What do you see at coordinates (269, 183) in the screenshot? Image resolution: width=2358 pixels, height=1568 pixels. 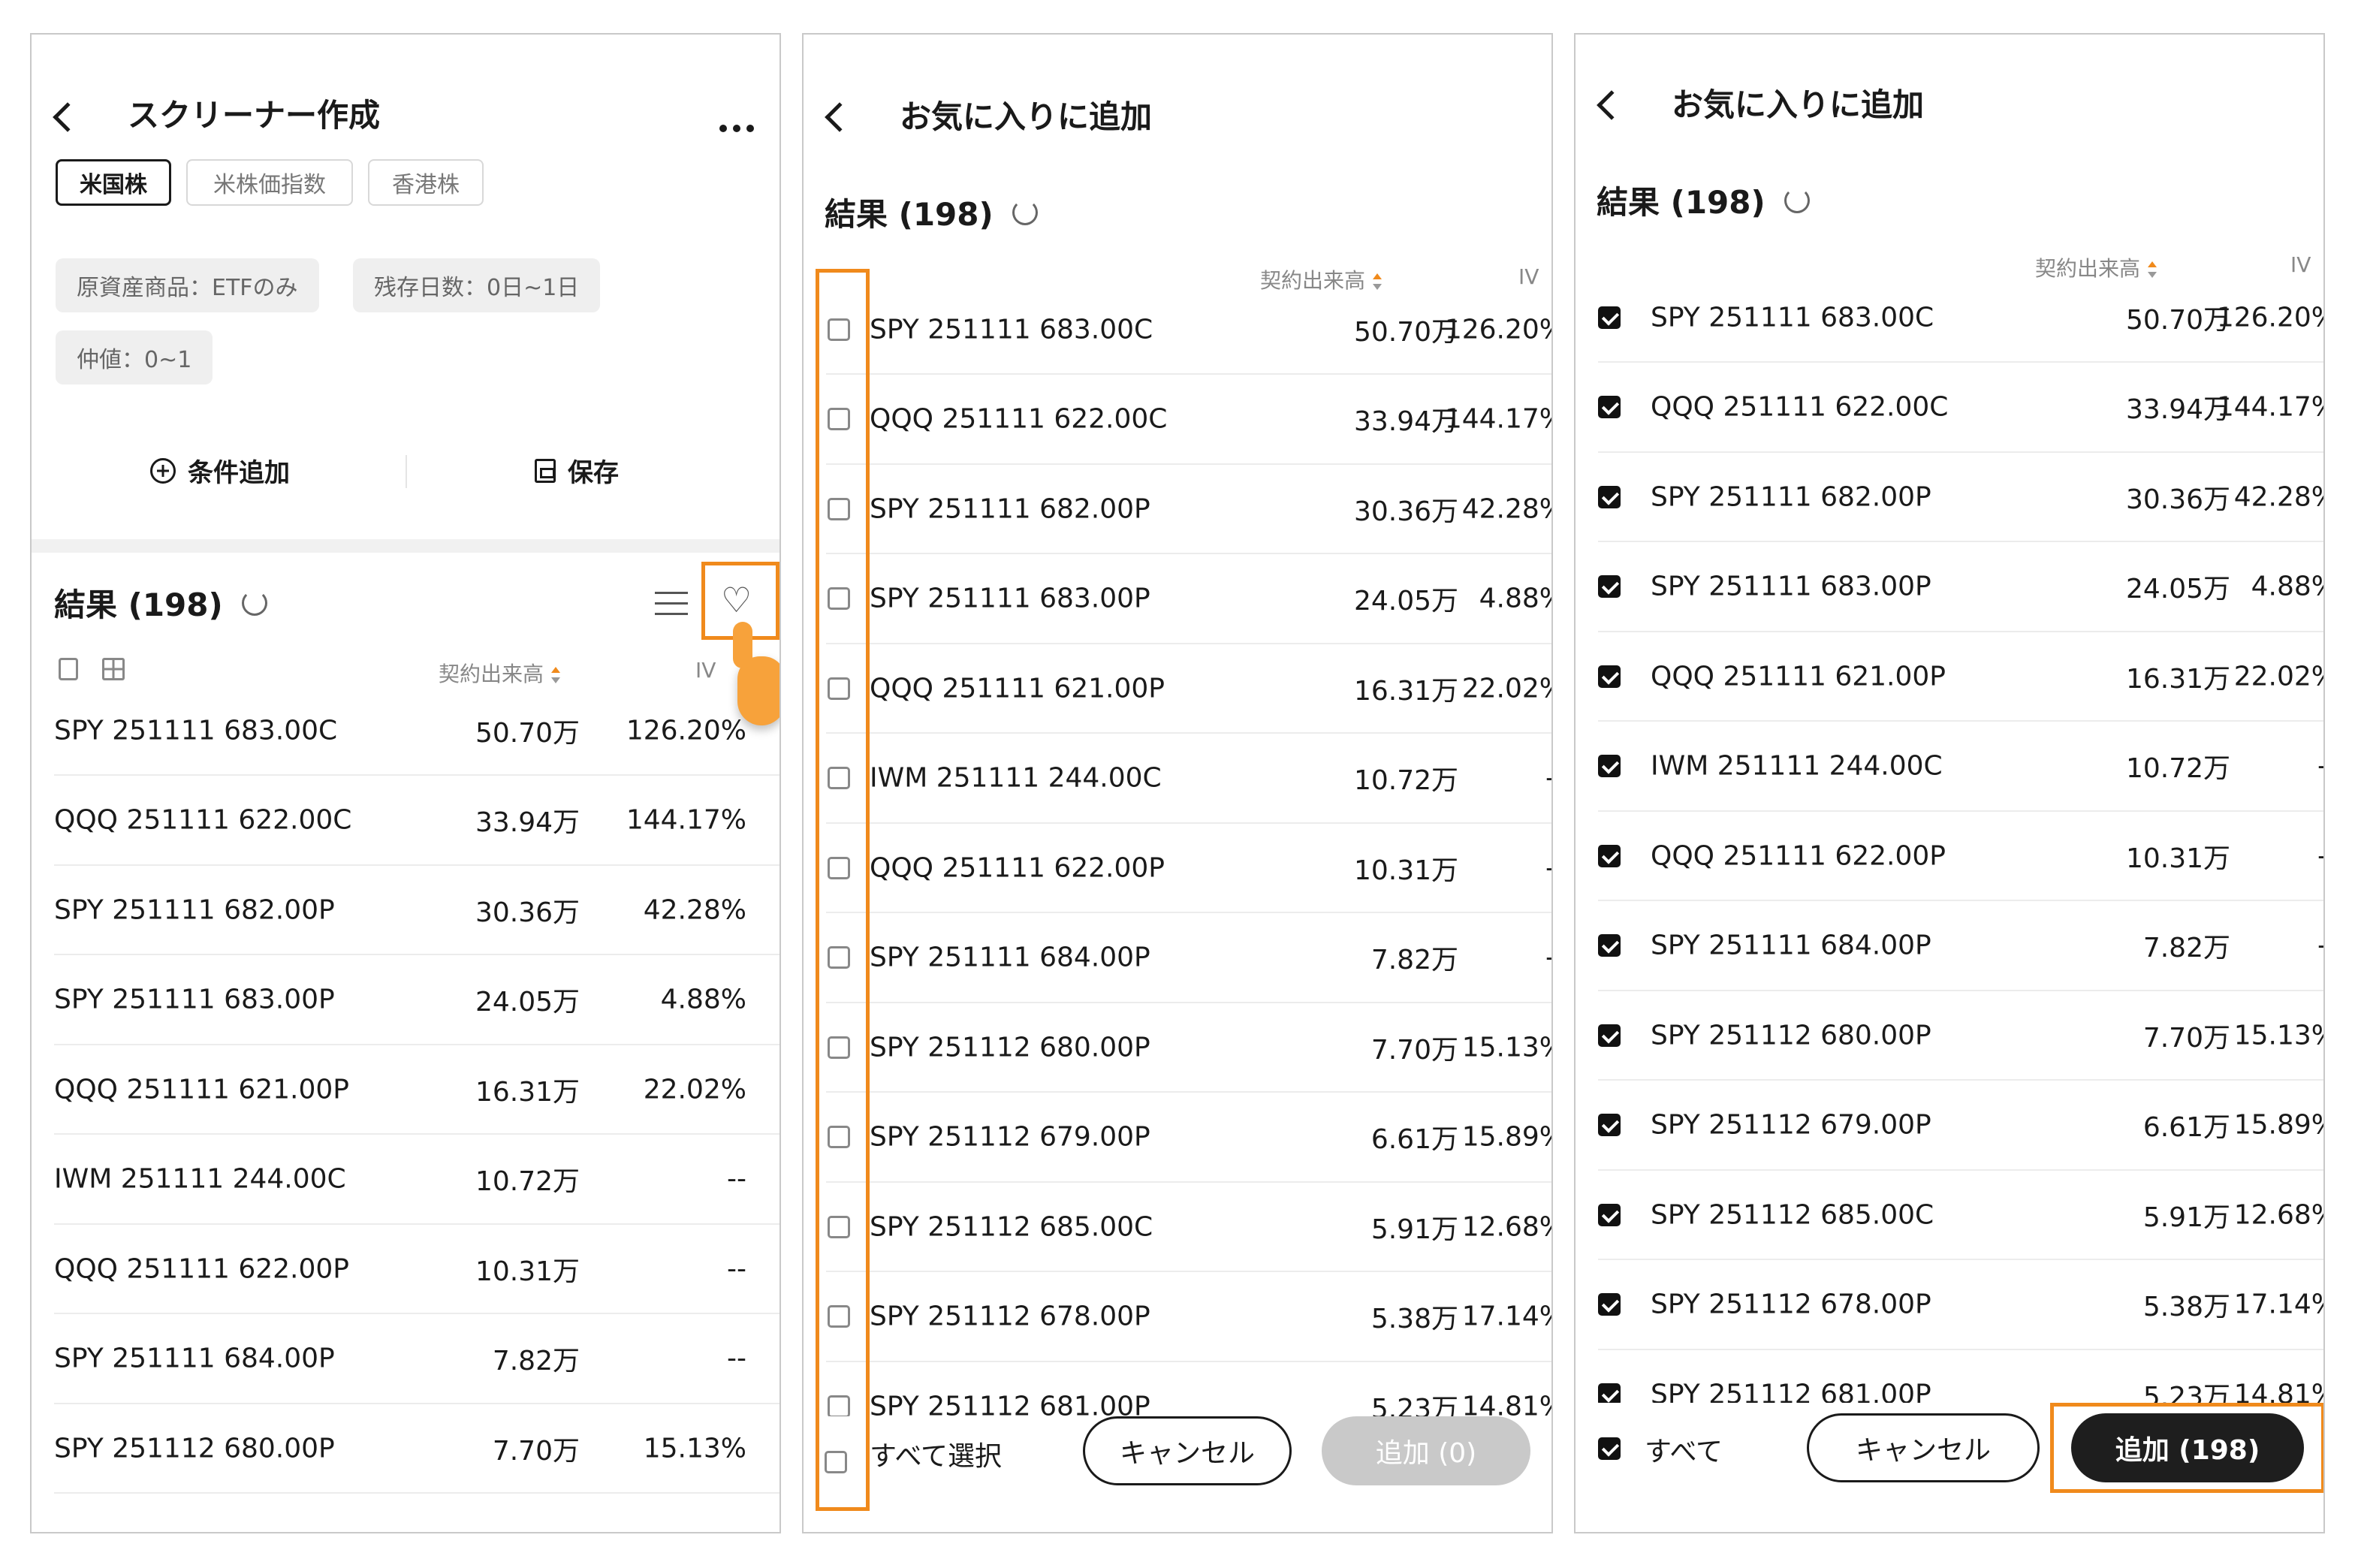 I see `tab-us-index: 米株価指数` at bounding box center [269, 183].